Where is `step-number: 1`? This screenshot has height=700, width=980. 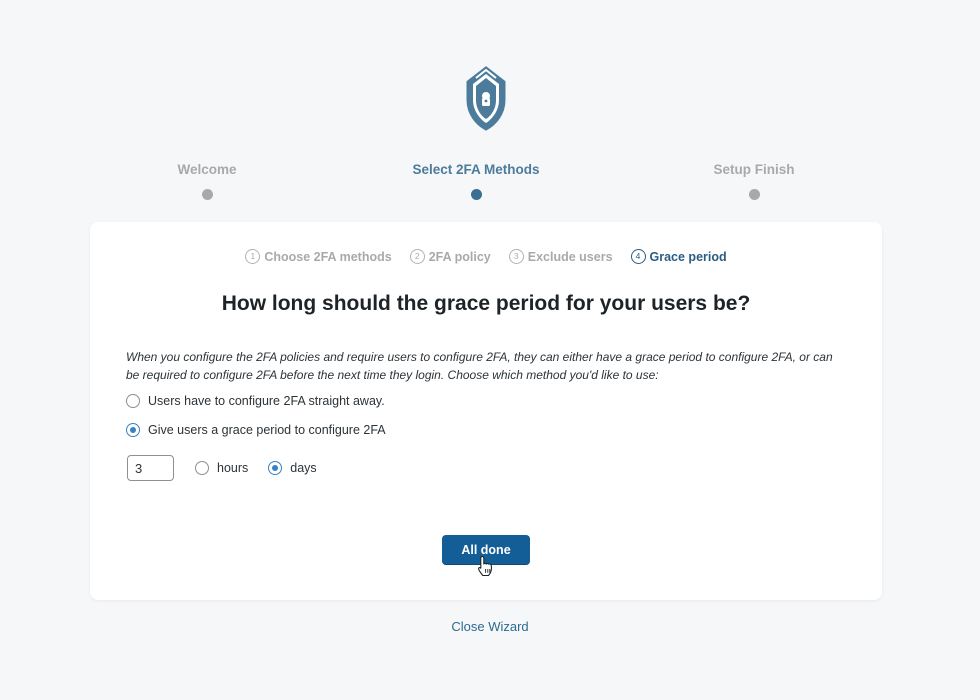 step-number: 1 is located at coordinates (253, 256).